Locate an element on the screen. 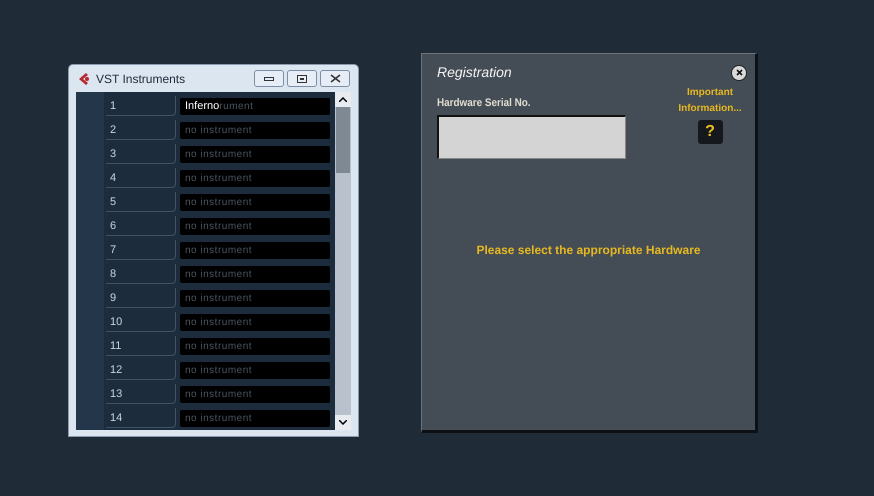 The height and width of the screenshot is (496, 874). slot-number-field: 13 is located at coordinates (141, 394).